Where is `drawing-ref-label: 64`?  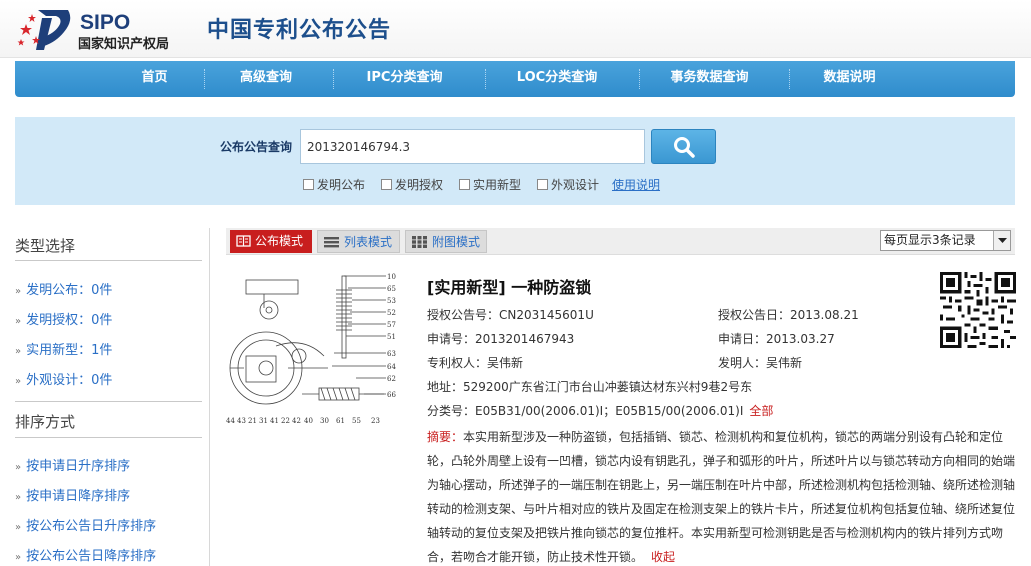 drawing-ref-label: 64 is located at coordinates (391, 367).